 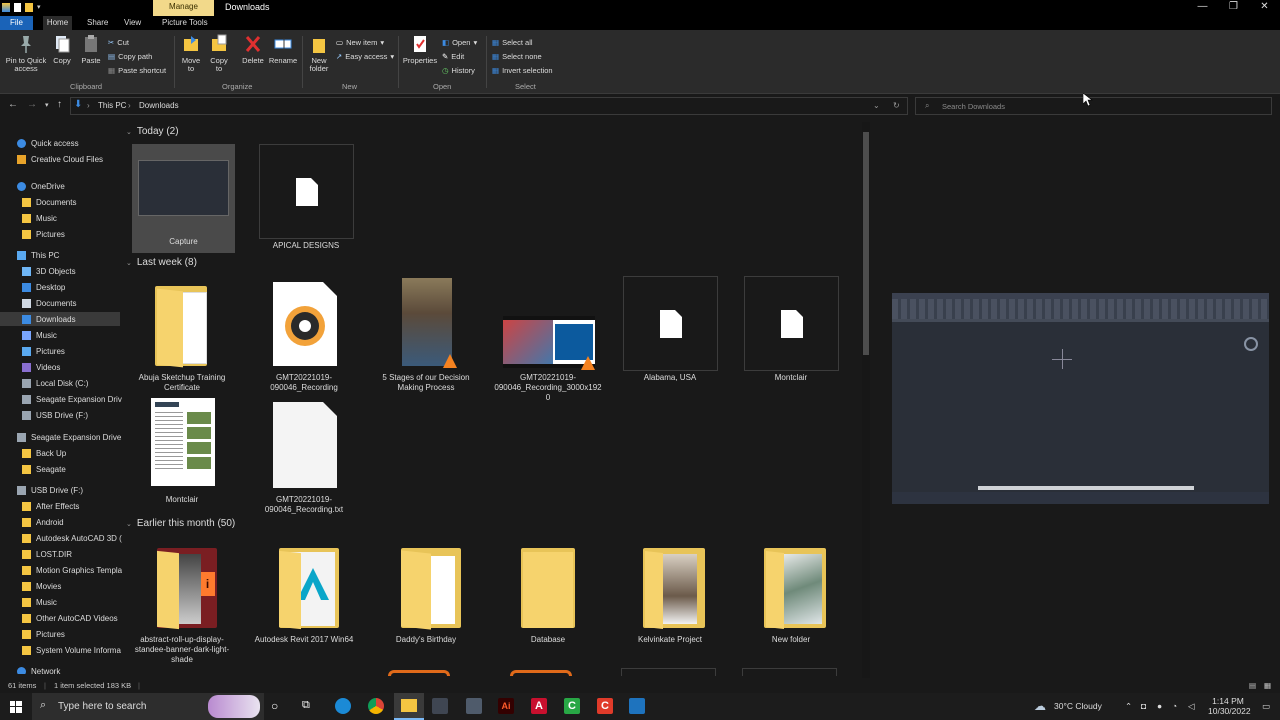 What do you see at coordinates (59, 104) in the screenshot?
I see `up-button: ↑` at bounding box center [59, 104].